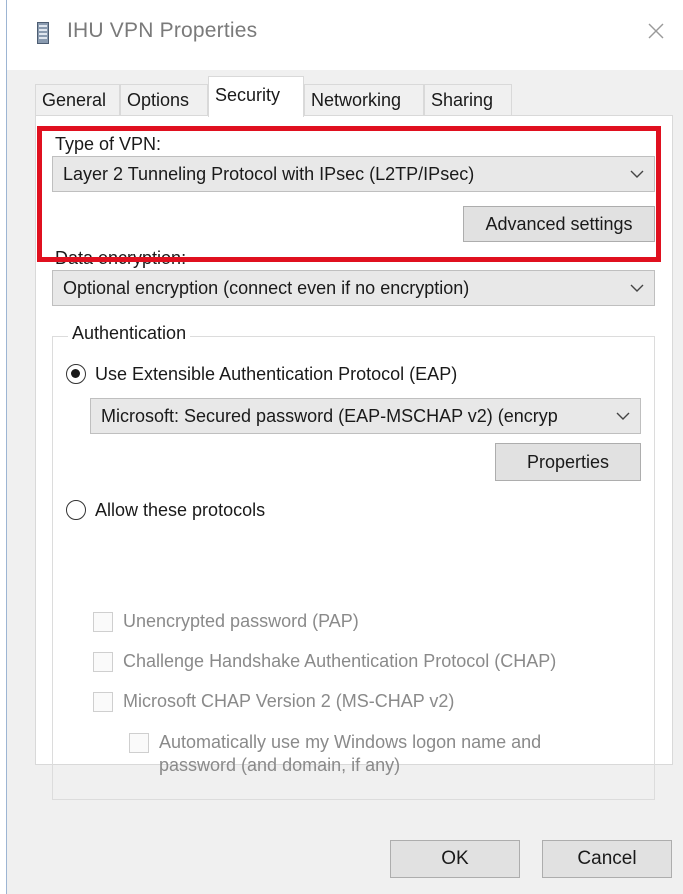 Image resolution: width=683 pixels, height=894 pixels. Describe the element at coordinates (468, 100) in the screenshot. I see `tab-sharing: Sharing` at that location.